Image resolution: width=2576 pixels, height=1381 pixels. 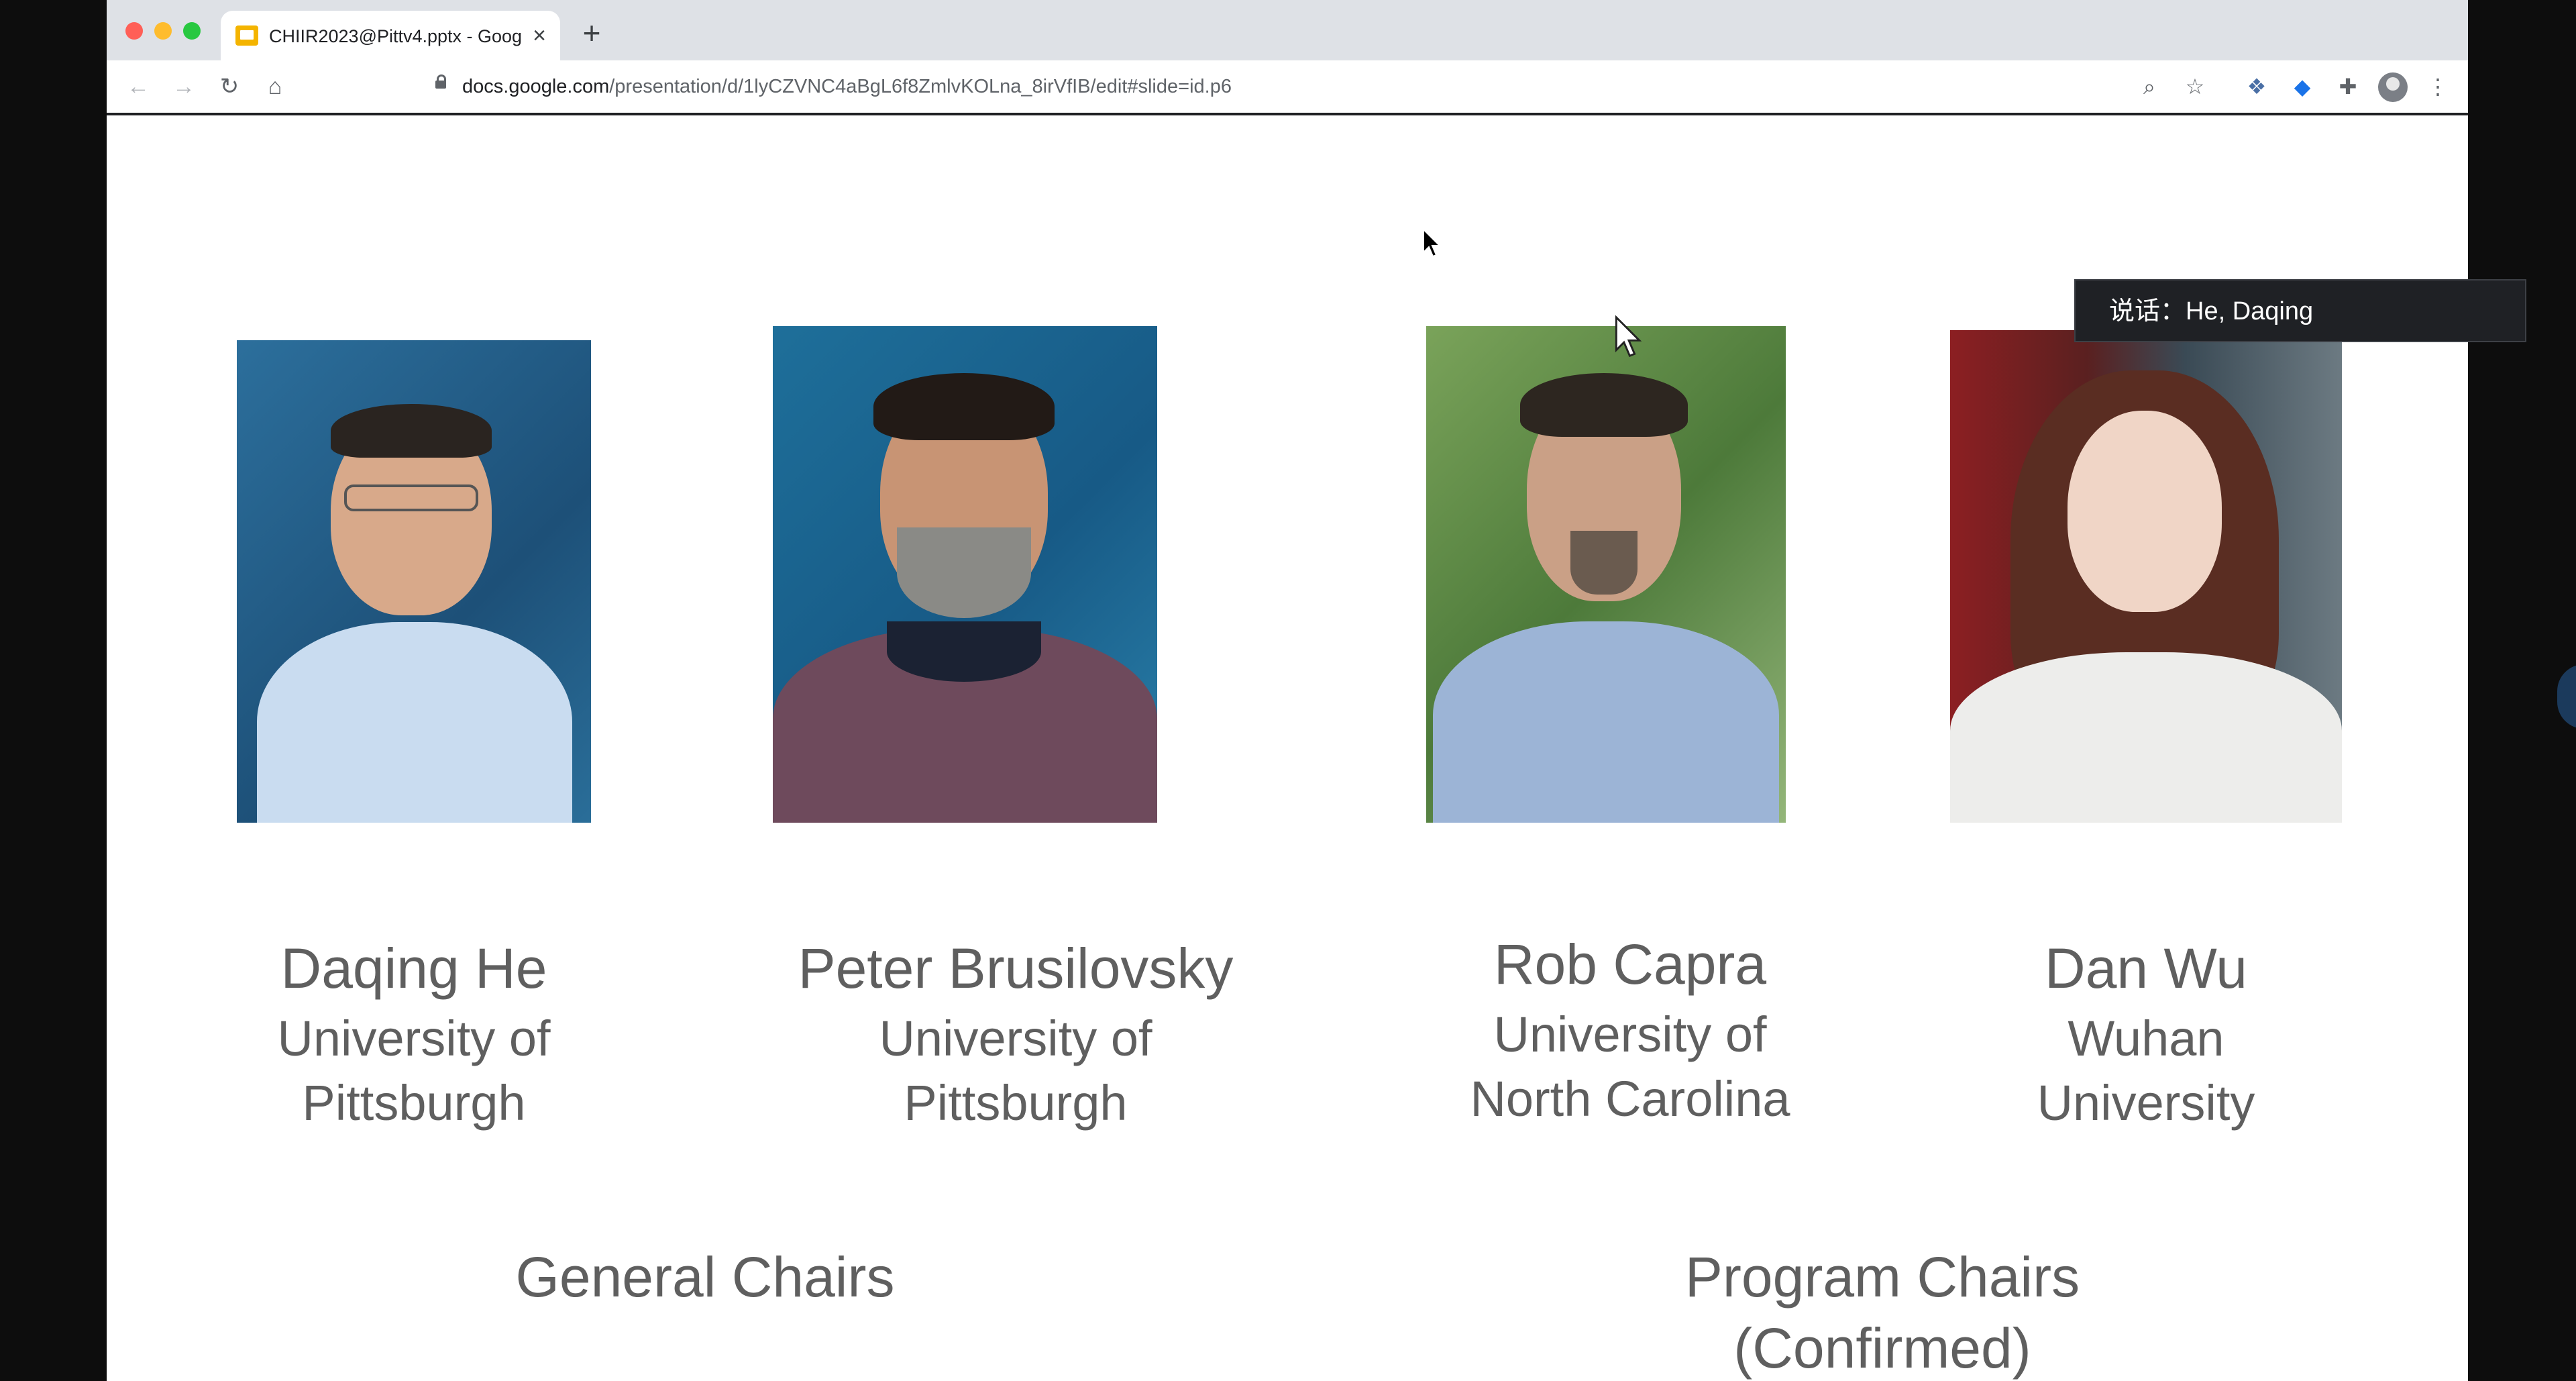 I want to click on zoom-icon: ⌕, so click(x=2149, y=86).